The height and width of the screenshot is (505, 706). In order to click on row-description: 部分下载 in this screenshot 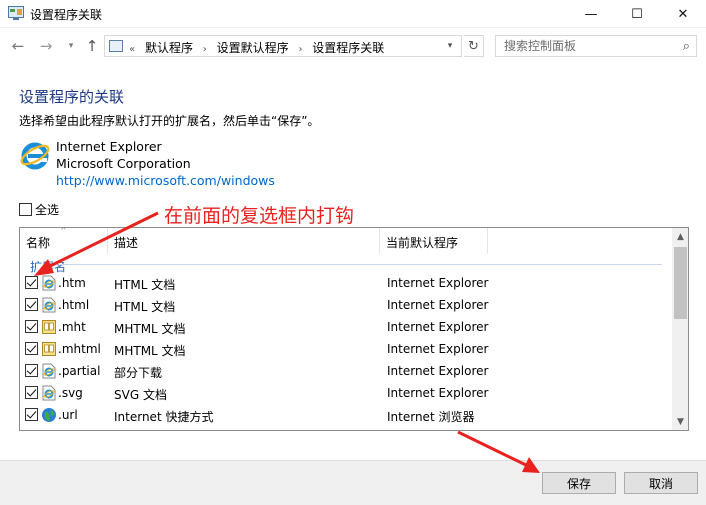, I will do `click(138, 373)`.